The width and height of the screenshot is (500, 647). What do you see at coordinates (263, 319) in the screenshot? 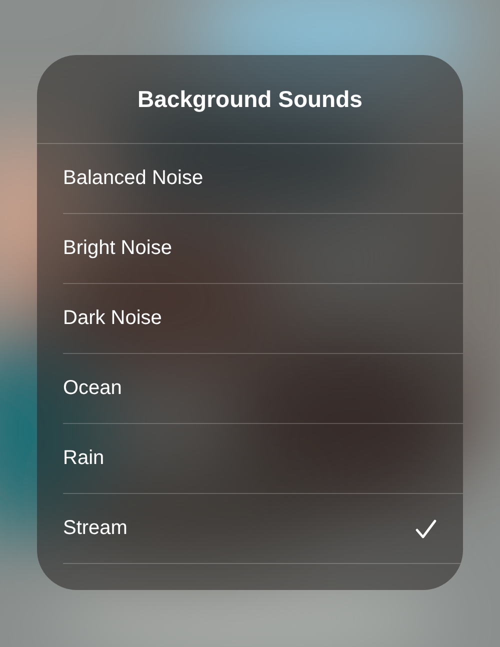
I see `menu-item: Dark Noise` at bounding box center [263, 319].